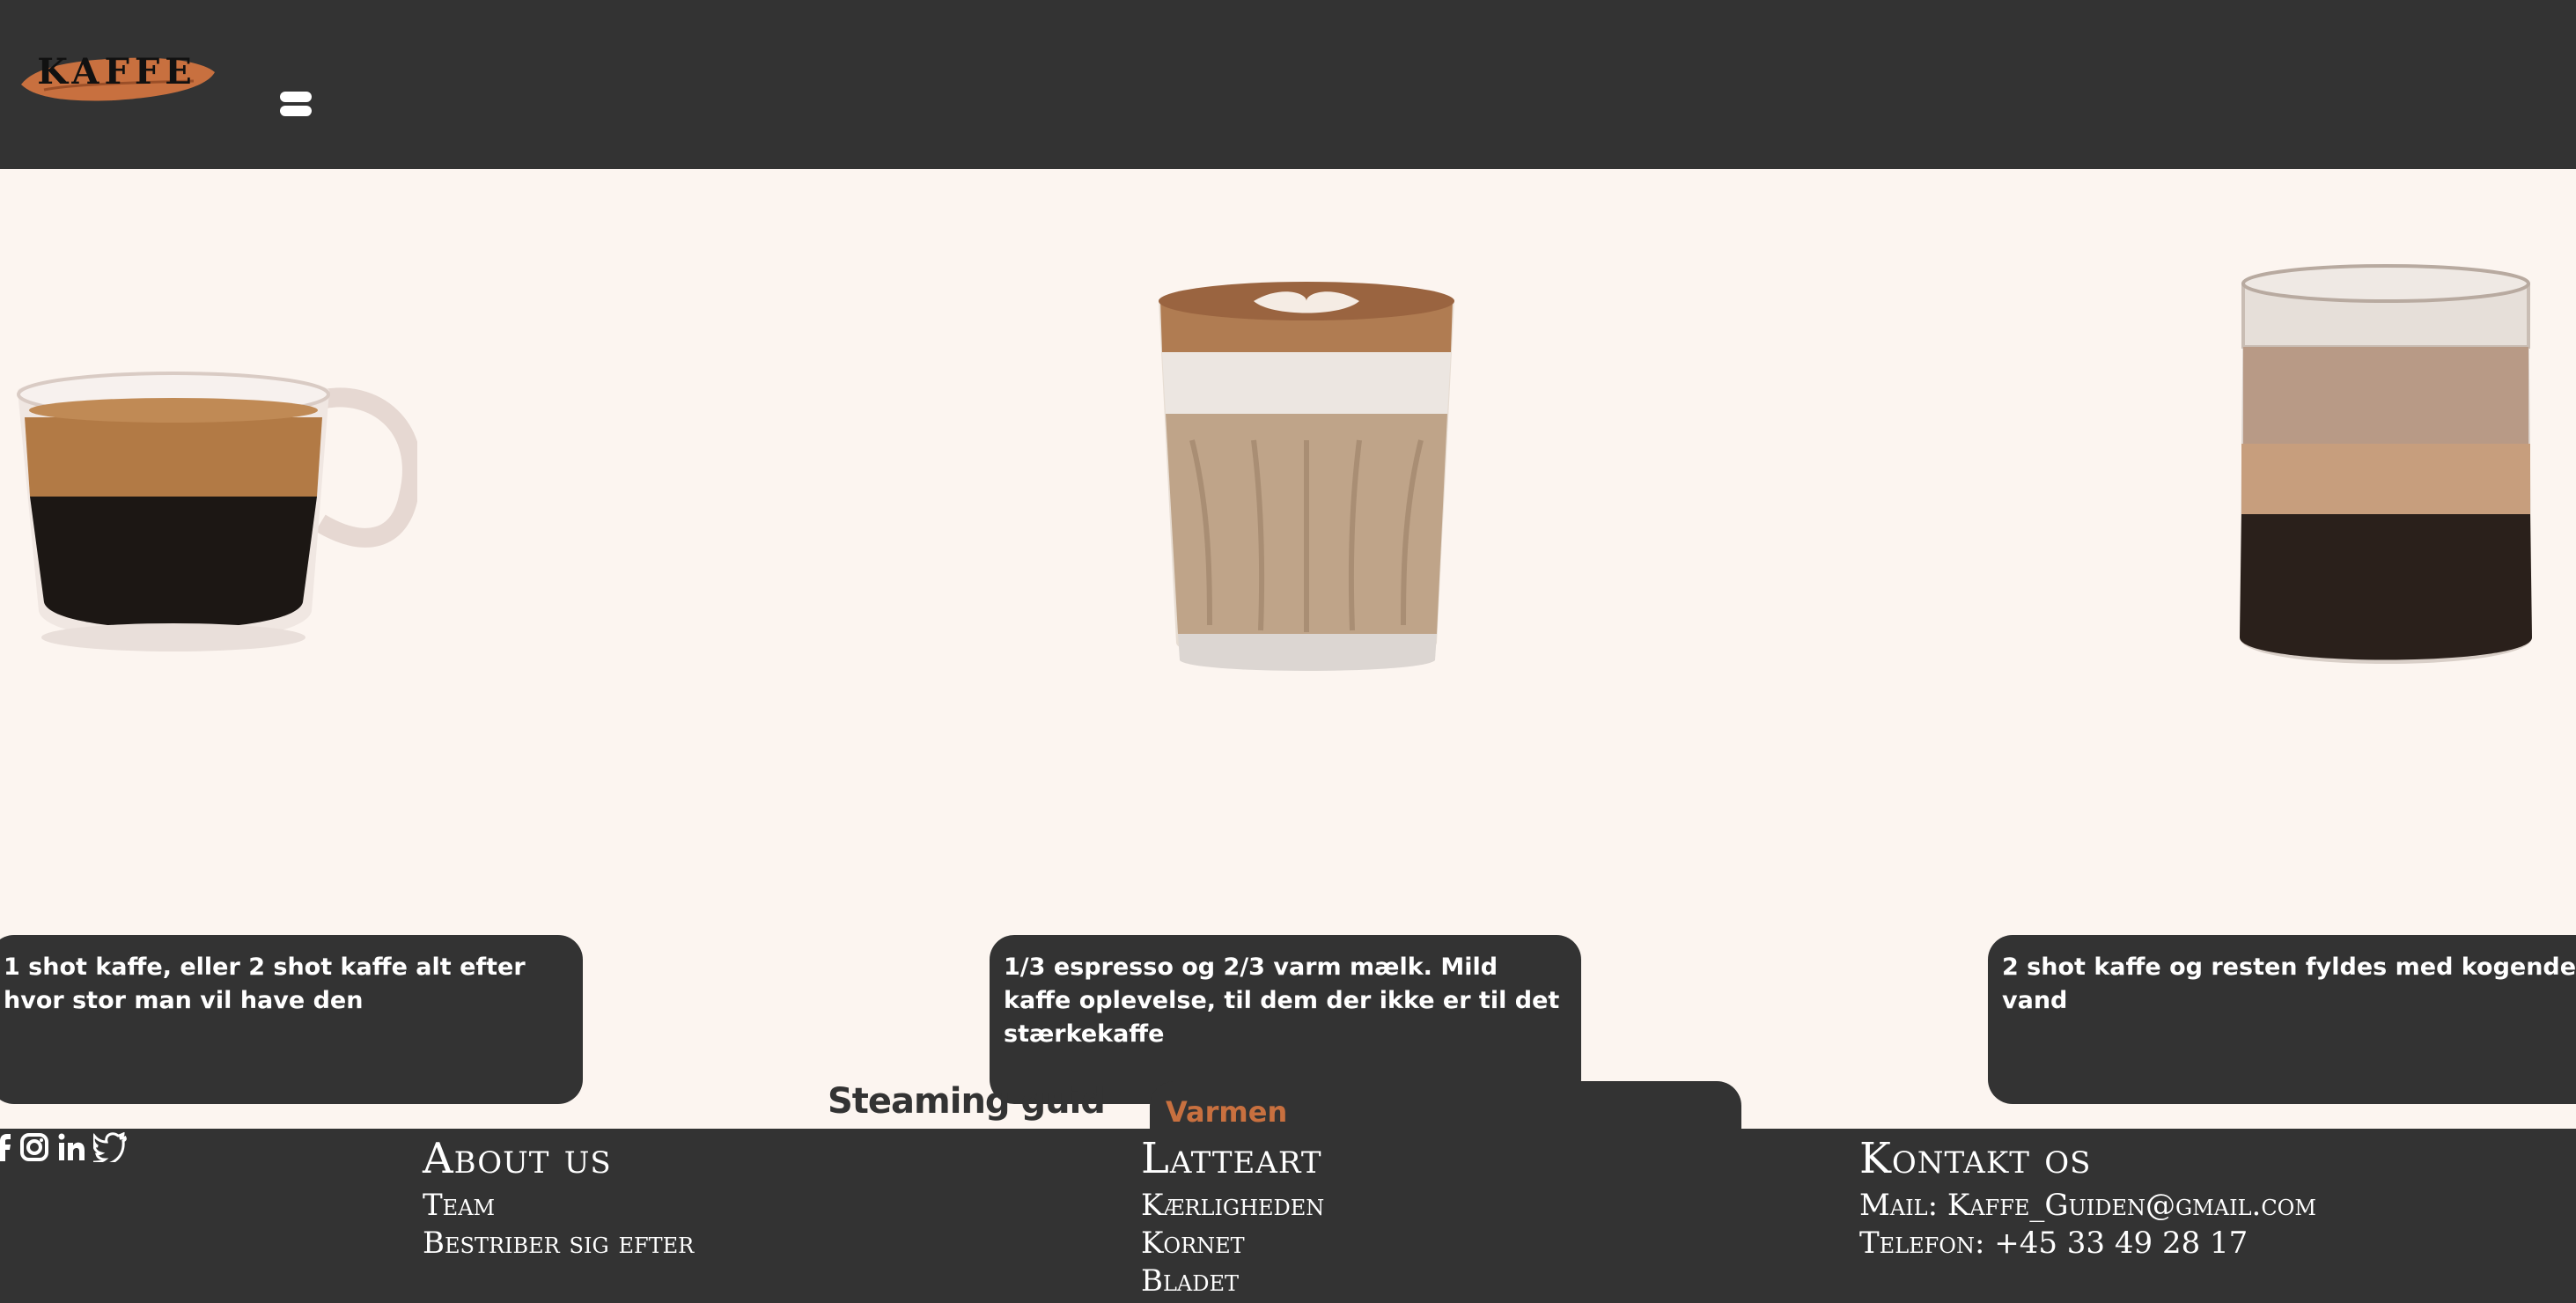 The height and width of the screenshot is (1303, 2576). I want to click on logo-text: KAFFE, so click(117, 71).